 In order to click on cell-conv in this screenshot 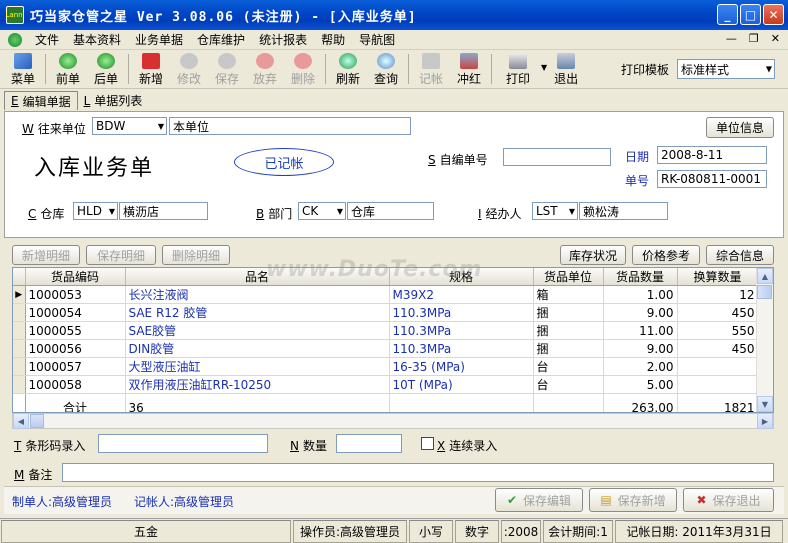, I will do `click(718, 366)`.